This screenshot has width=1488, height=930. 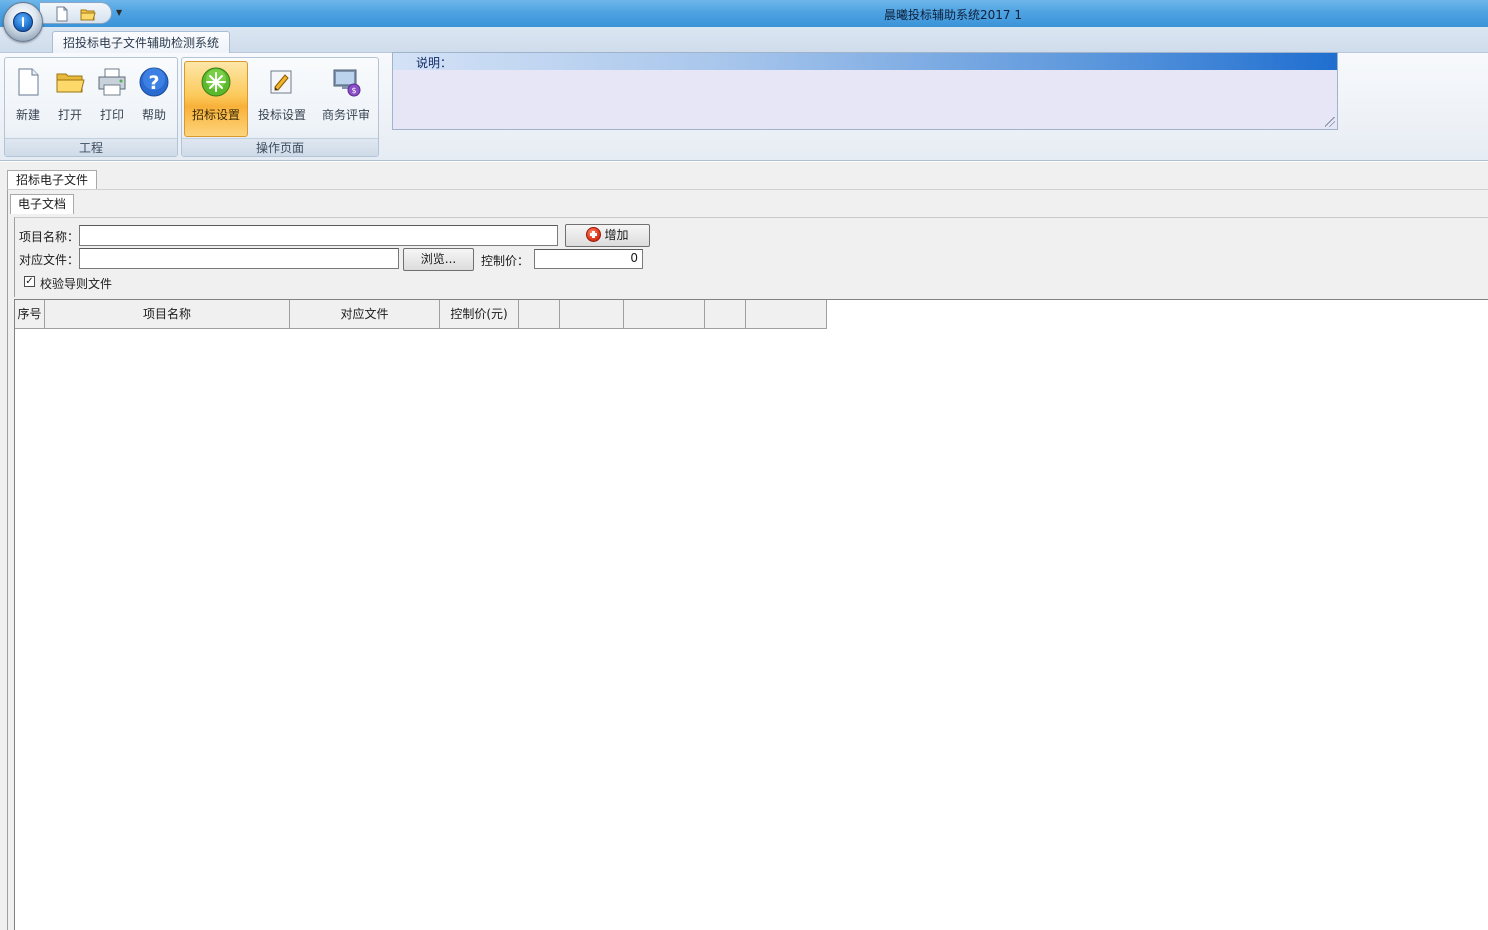 I want to click on project-name-input, so click(x=318, y=235).